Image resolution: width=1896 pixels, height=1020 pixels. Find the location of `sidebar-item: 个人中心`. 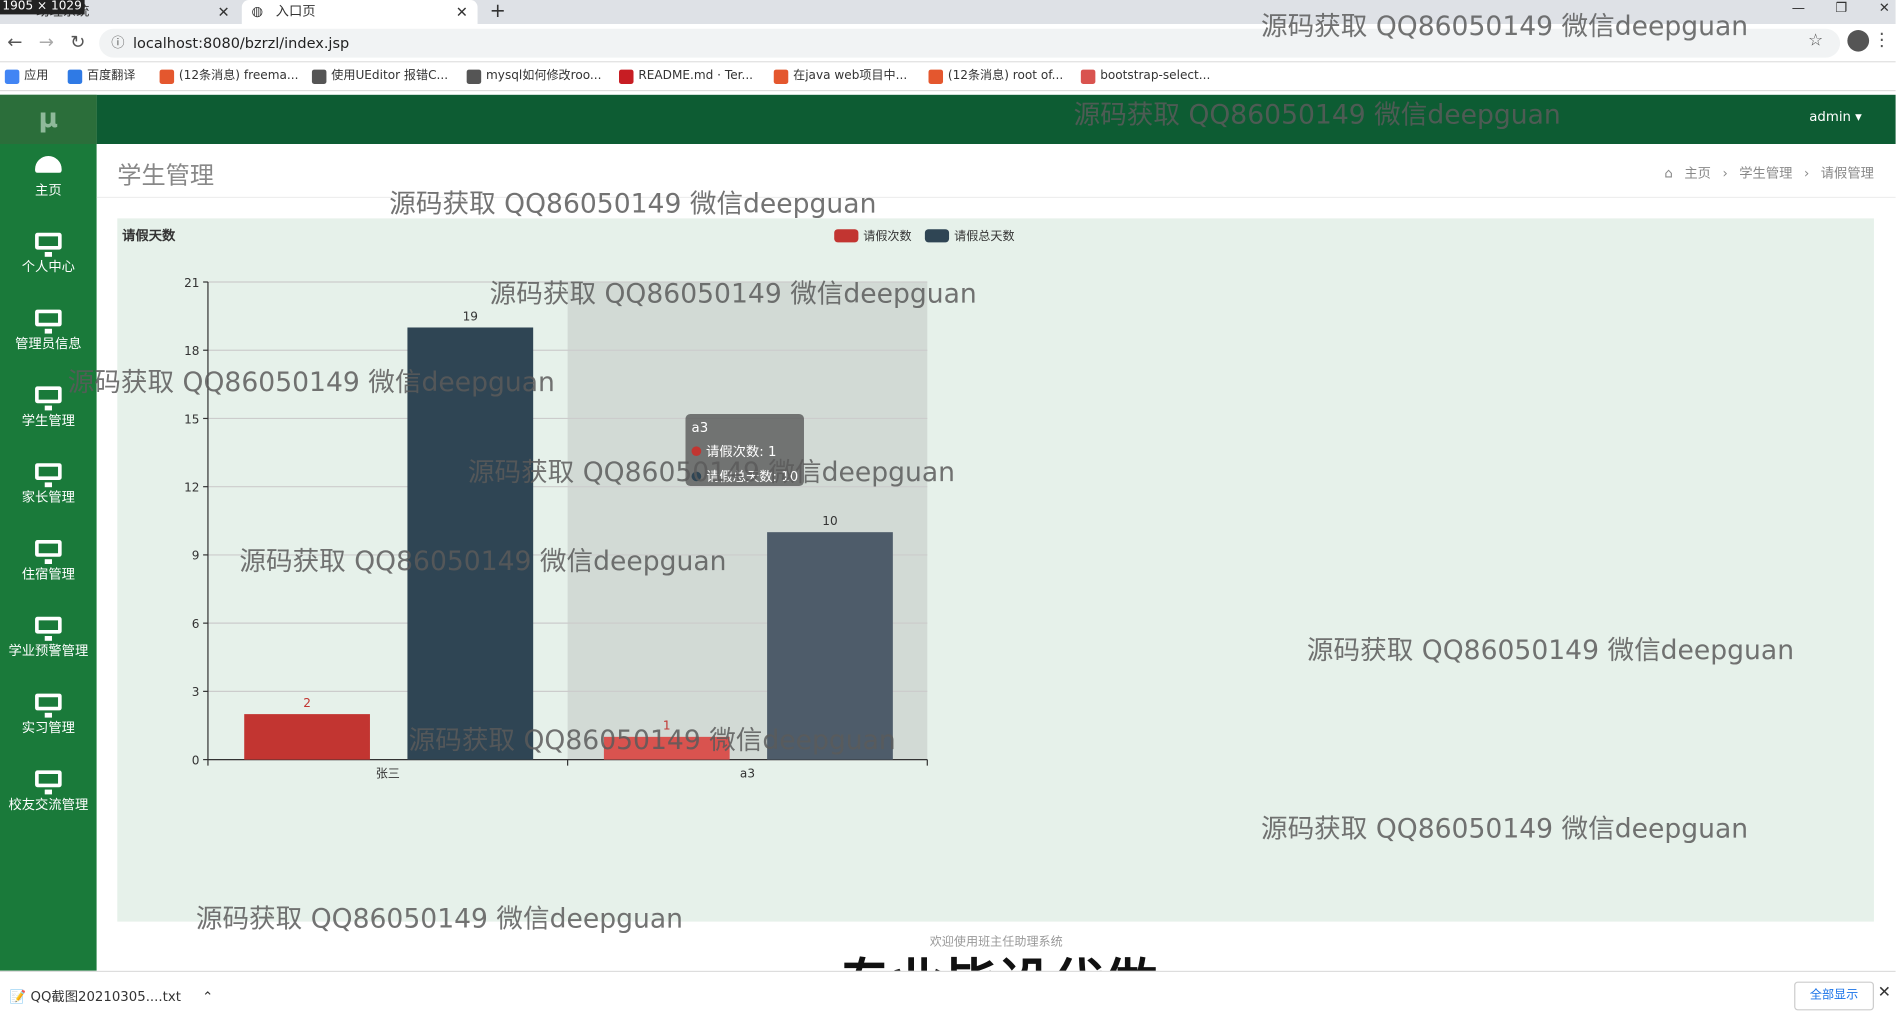

sidebar-item: 个人中心 is located at coordinates (48, 257).